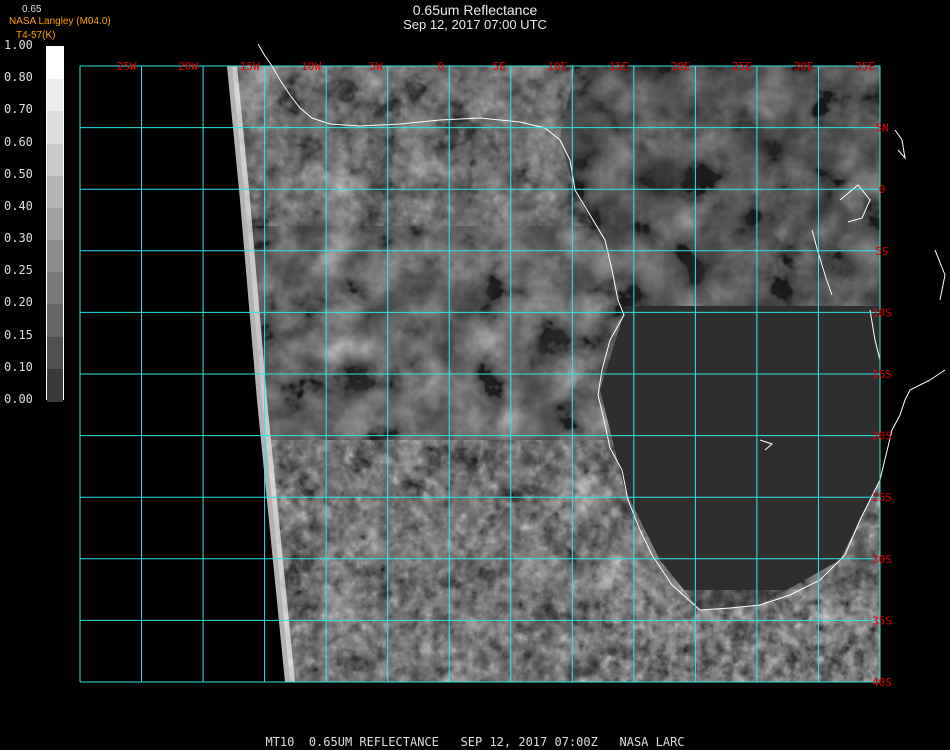 Image resolution: width=950 pixels, height=750 pixels. Describe the element at coordinates (882, 497) in the screenshot. I see `grid-label: 25S` at that location.